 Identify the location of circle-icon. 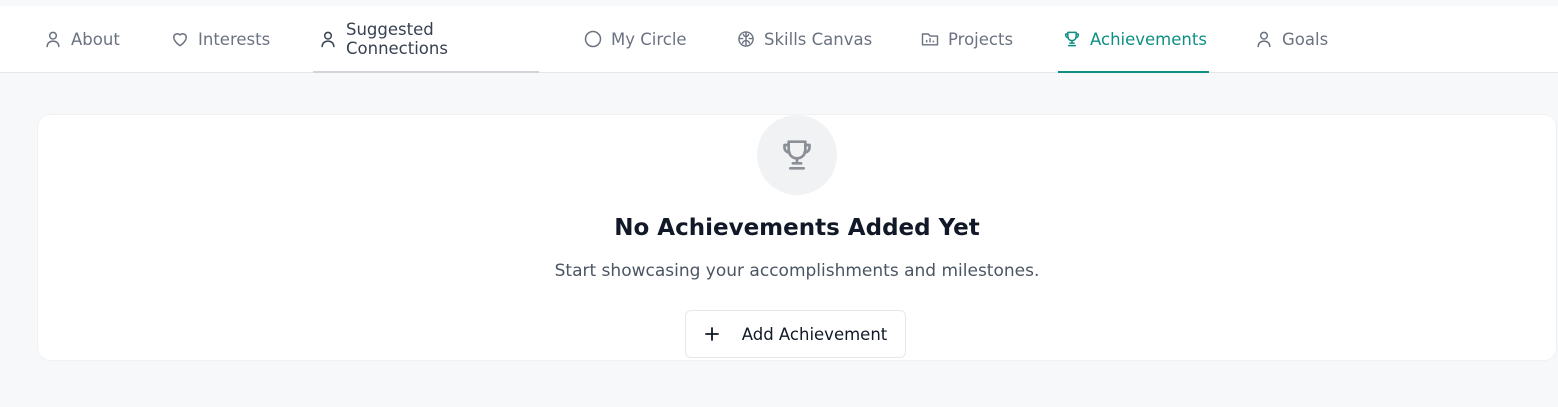
(593, 39).